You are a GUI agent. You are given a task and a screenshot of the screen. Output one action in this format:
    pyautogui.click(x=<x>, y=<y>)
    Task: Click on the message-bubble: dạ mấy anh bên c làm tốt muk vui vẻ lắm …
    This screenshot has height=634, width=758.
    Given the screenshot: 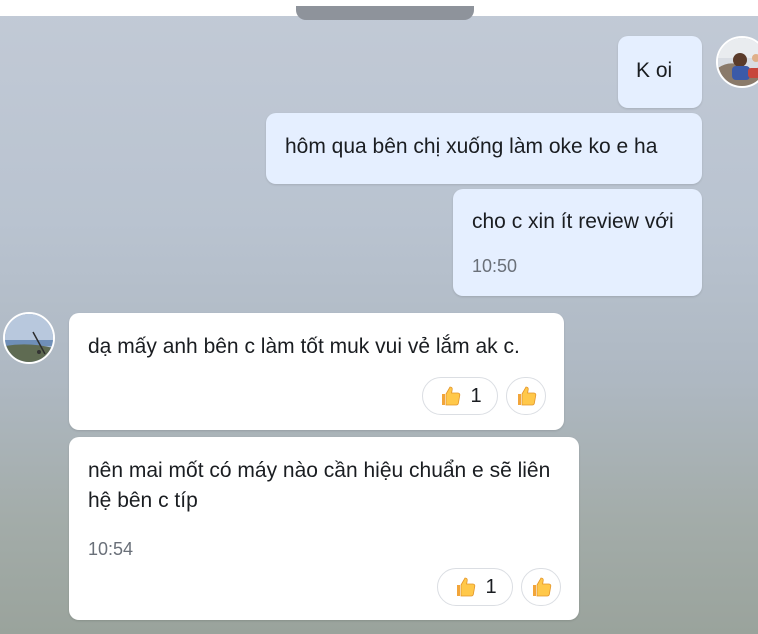 What is the action you would take?
    pyautogui.click(x=316, y=371)
    